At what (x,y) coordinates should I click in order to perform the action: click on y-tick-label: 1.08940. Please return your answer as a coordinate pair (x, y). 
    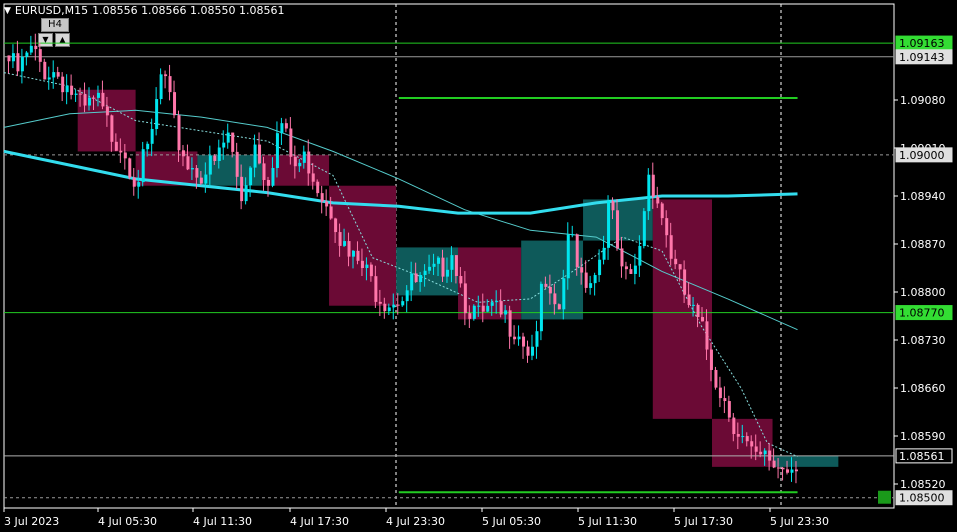
    Looking at the image, I should click on (923, 196).